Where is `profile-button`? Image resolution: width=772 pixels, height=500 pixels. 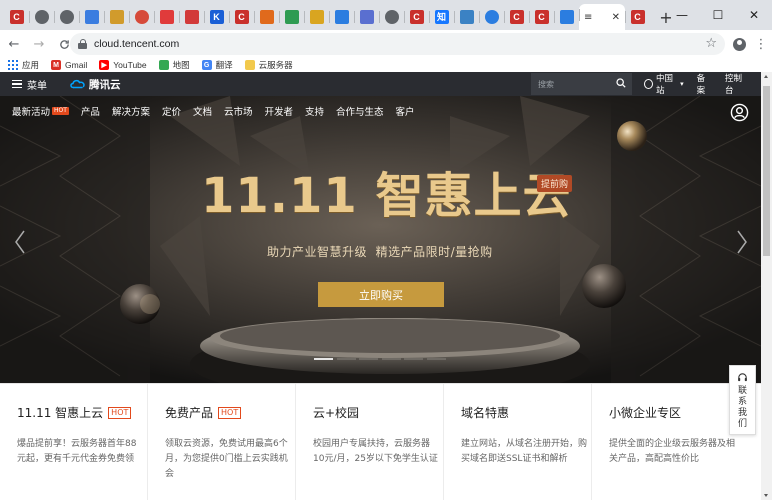 profile-button is located at coordinates (739, 44).